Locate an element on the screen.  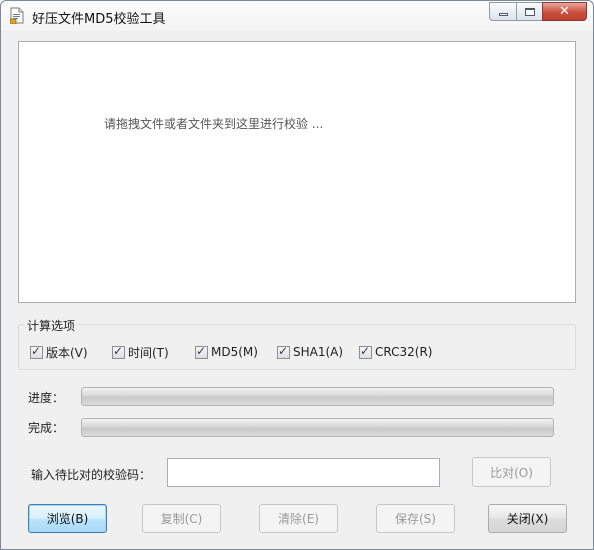
close-icon: ✕ is located at coordinates (564, 11).